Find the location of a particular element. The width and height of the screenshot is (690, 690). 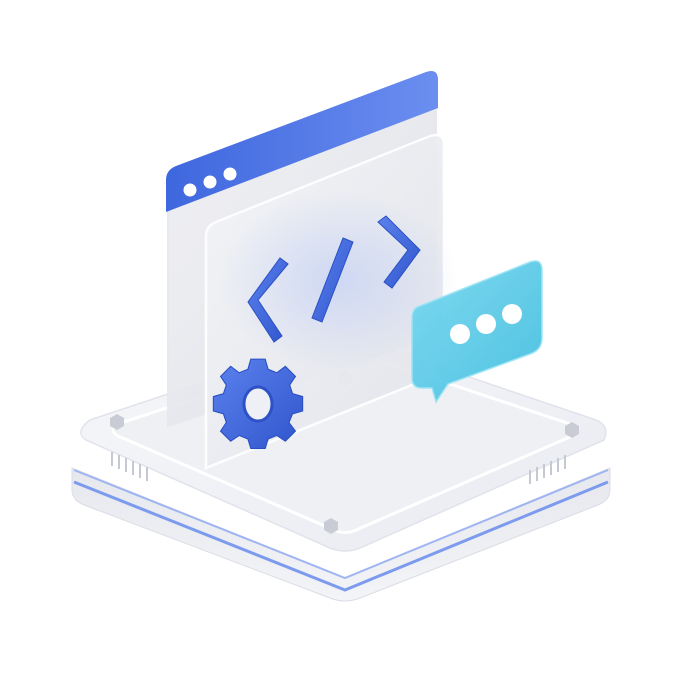

gear-icon is located at coordinates (258, 403).